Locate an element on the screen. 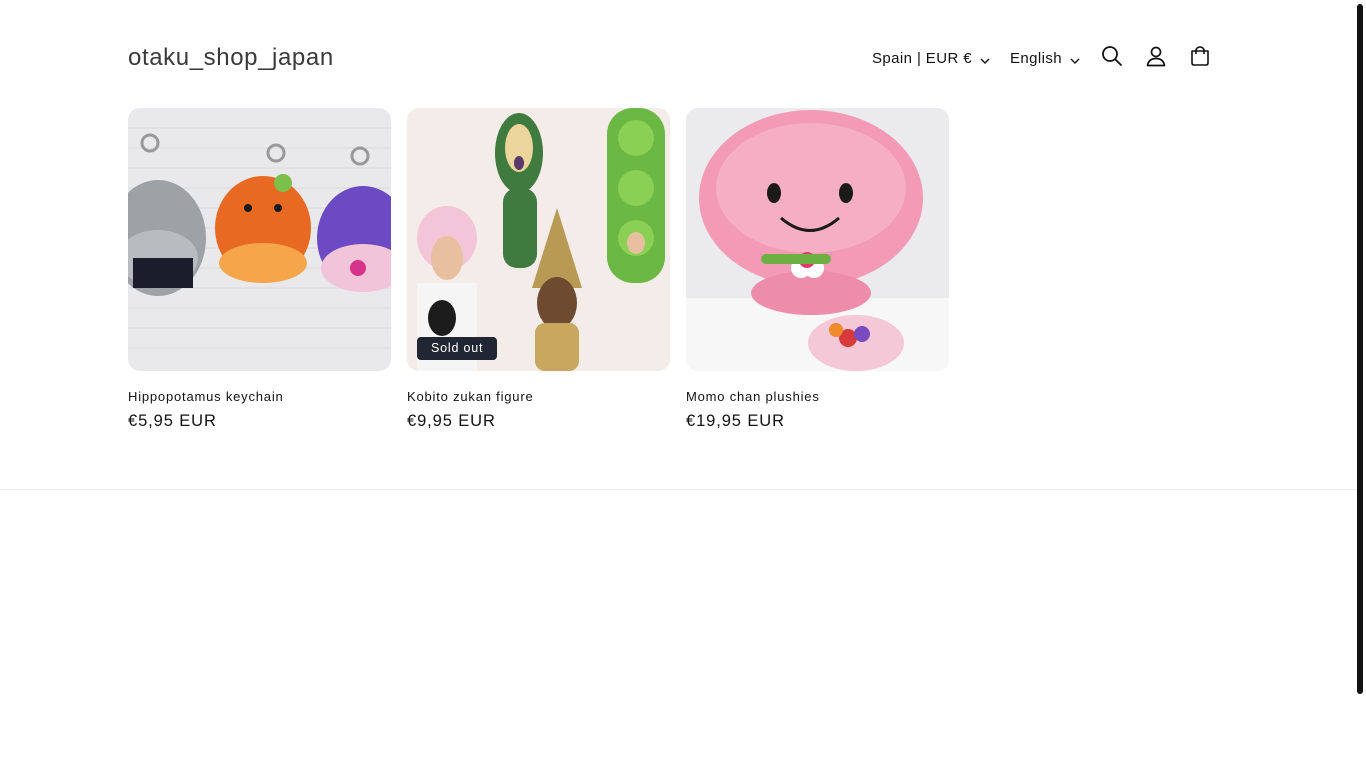 The image size is (1366, 768). language-selector: English is located at coordinates (1045, 58).